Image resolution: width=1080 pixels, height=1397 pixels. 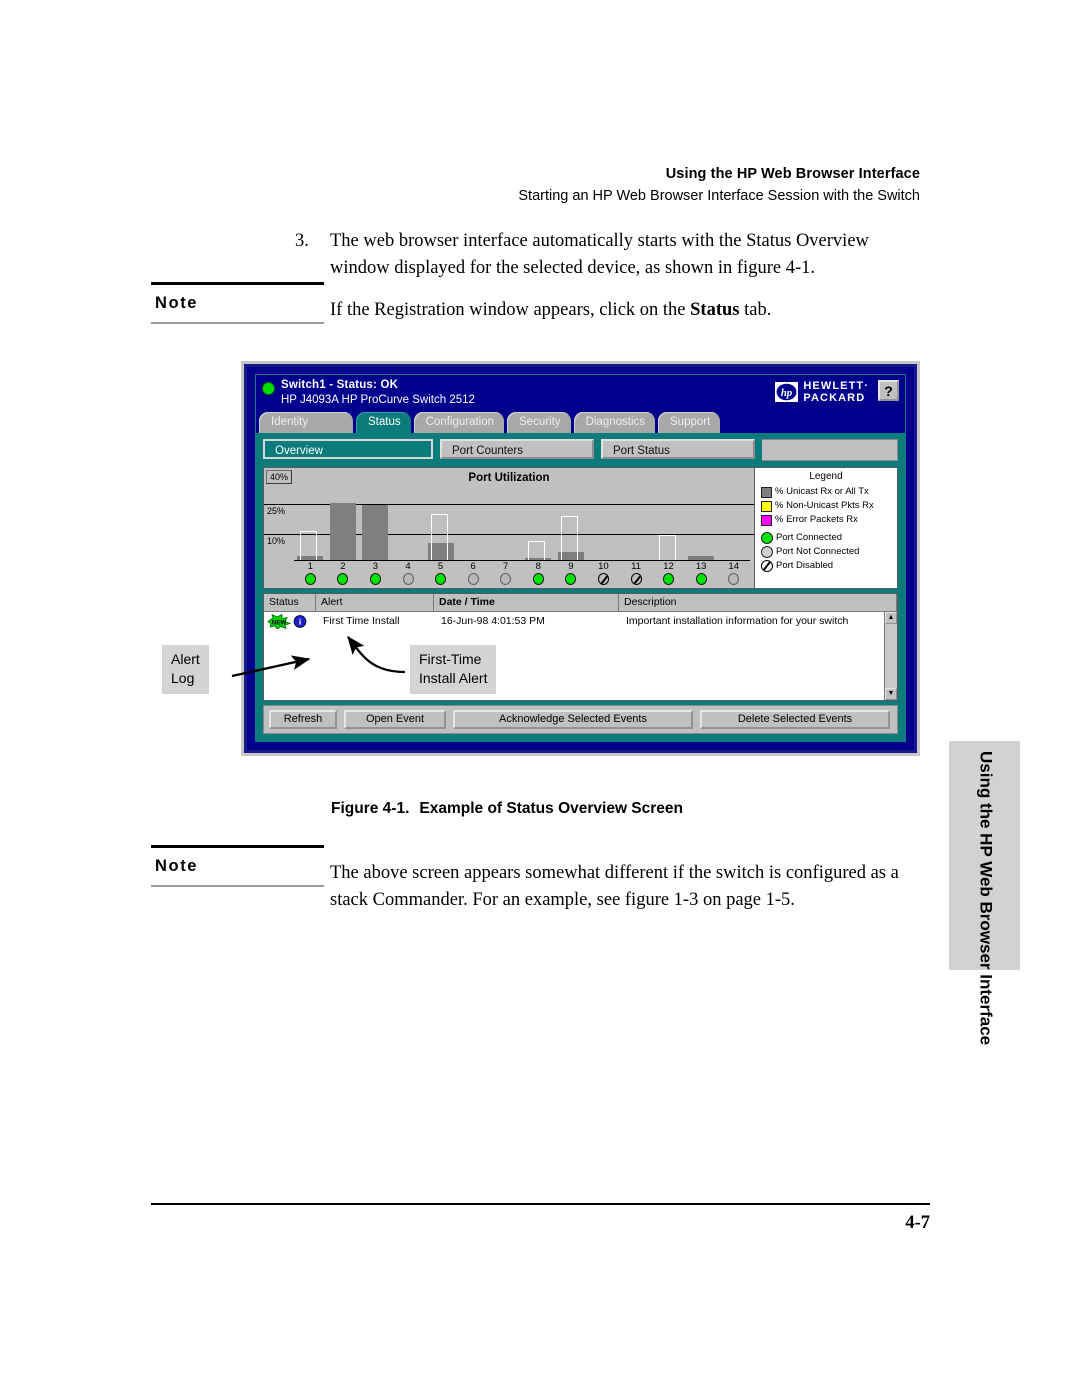 What do you see at coordinates (891, 694) in the screenshot?
I see `scroll-down-icon: ▼` at bounding box center [891, 694].